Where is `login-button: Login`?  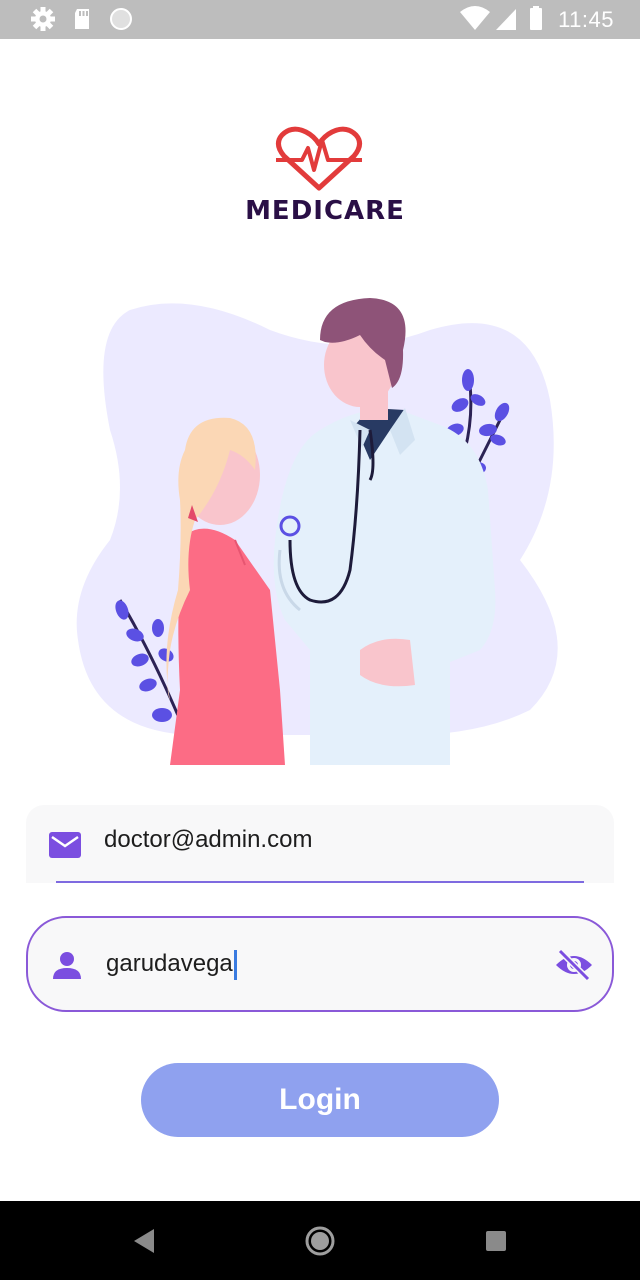
login-button: Login is located at coordinates (320, 1100).